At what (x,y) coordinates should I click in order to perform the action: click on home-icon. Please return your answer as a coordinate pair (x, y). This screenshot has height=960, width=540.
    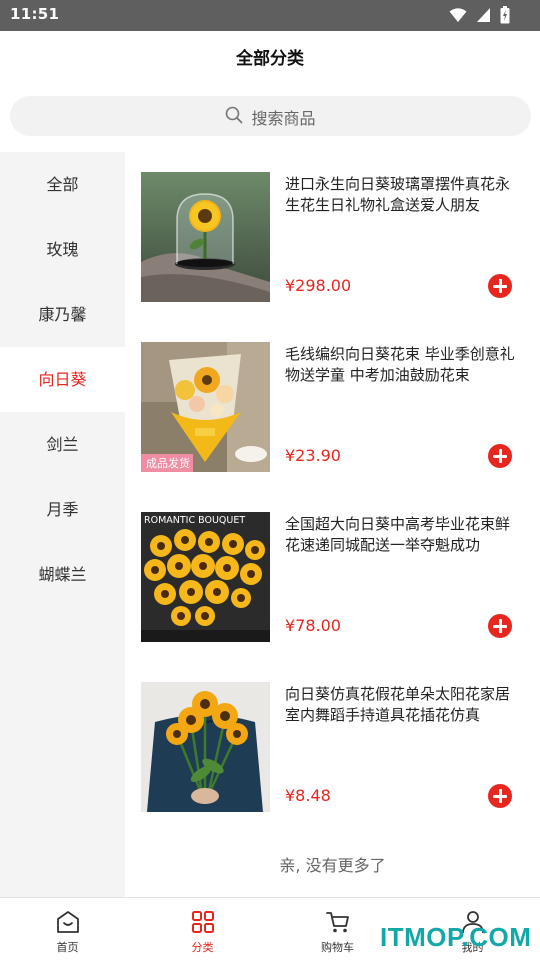
    Looking at the image, I should click on (68, 922).